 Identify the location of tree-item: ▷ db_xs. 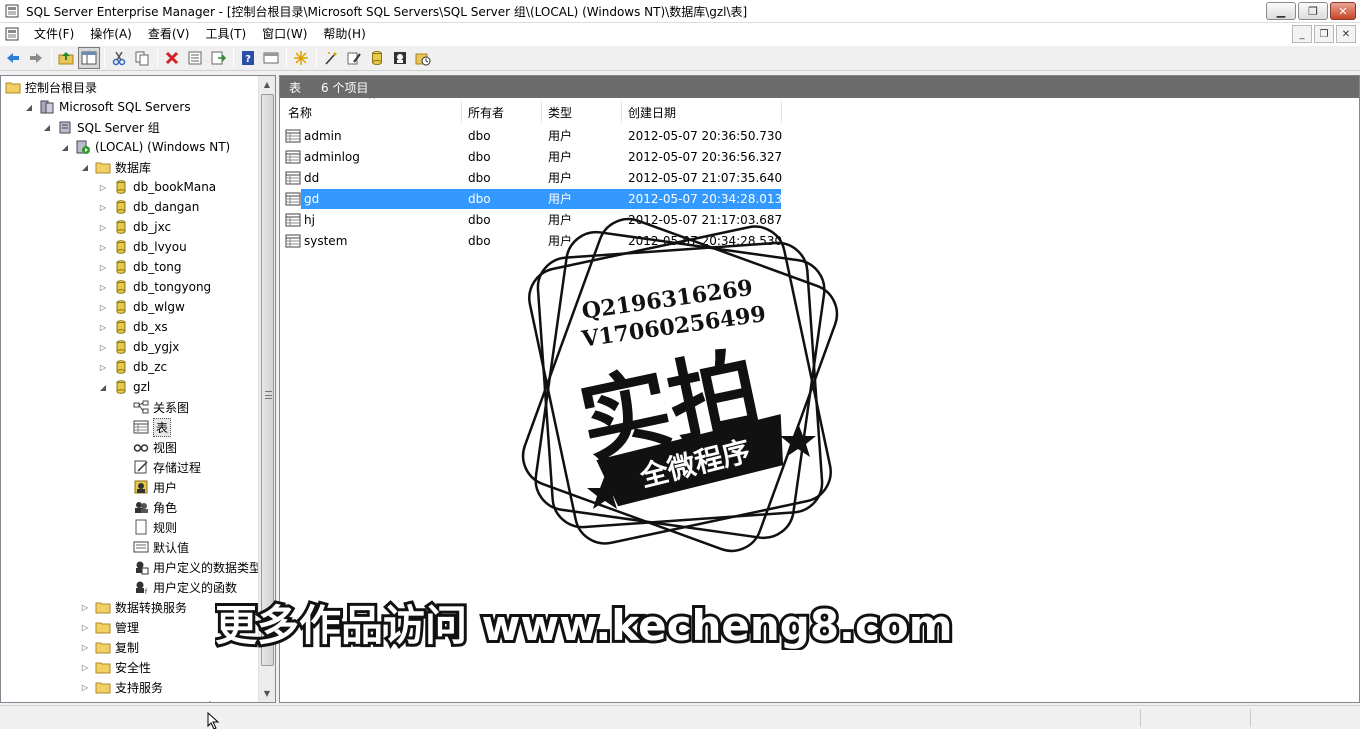
(132, 327).